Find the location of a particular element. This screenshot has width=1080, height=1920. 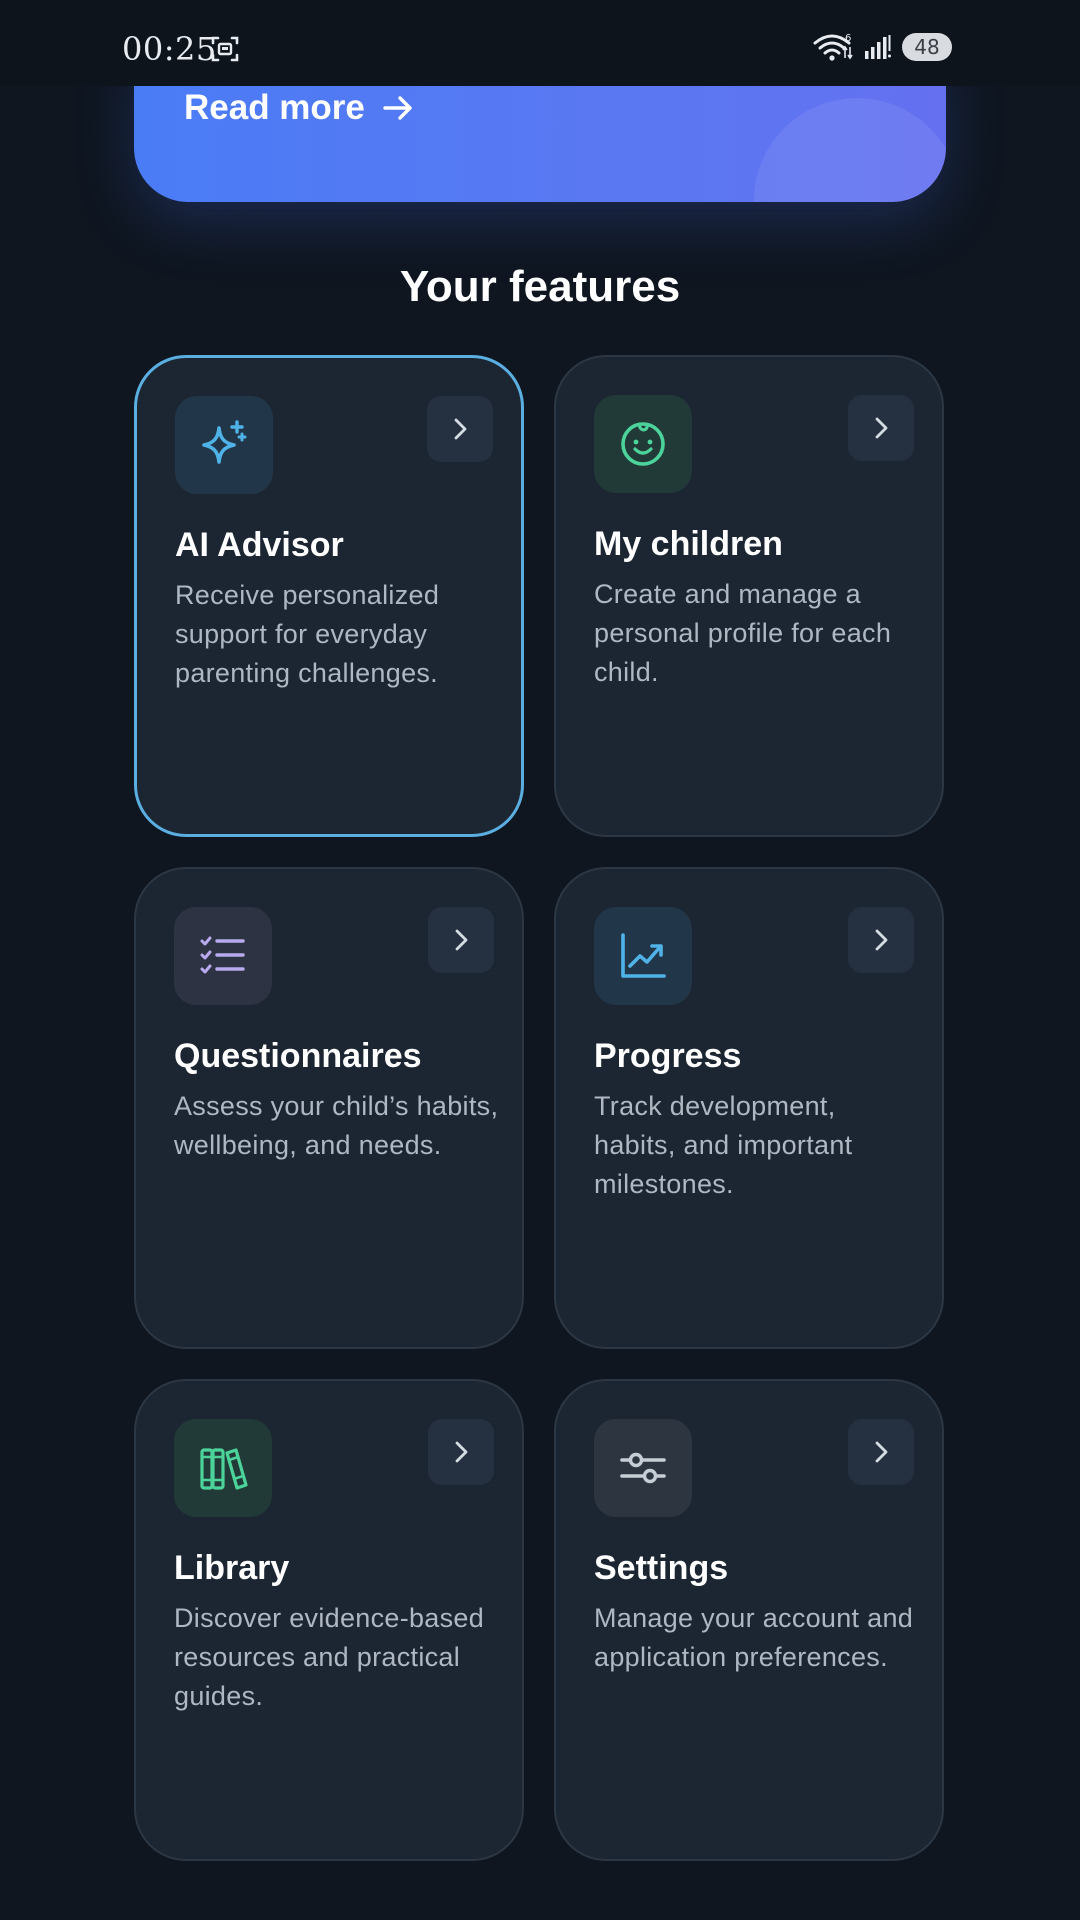

read-more-label: Read more is located at coordinates (274, 107).